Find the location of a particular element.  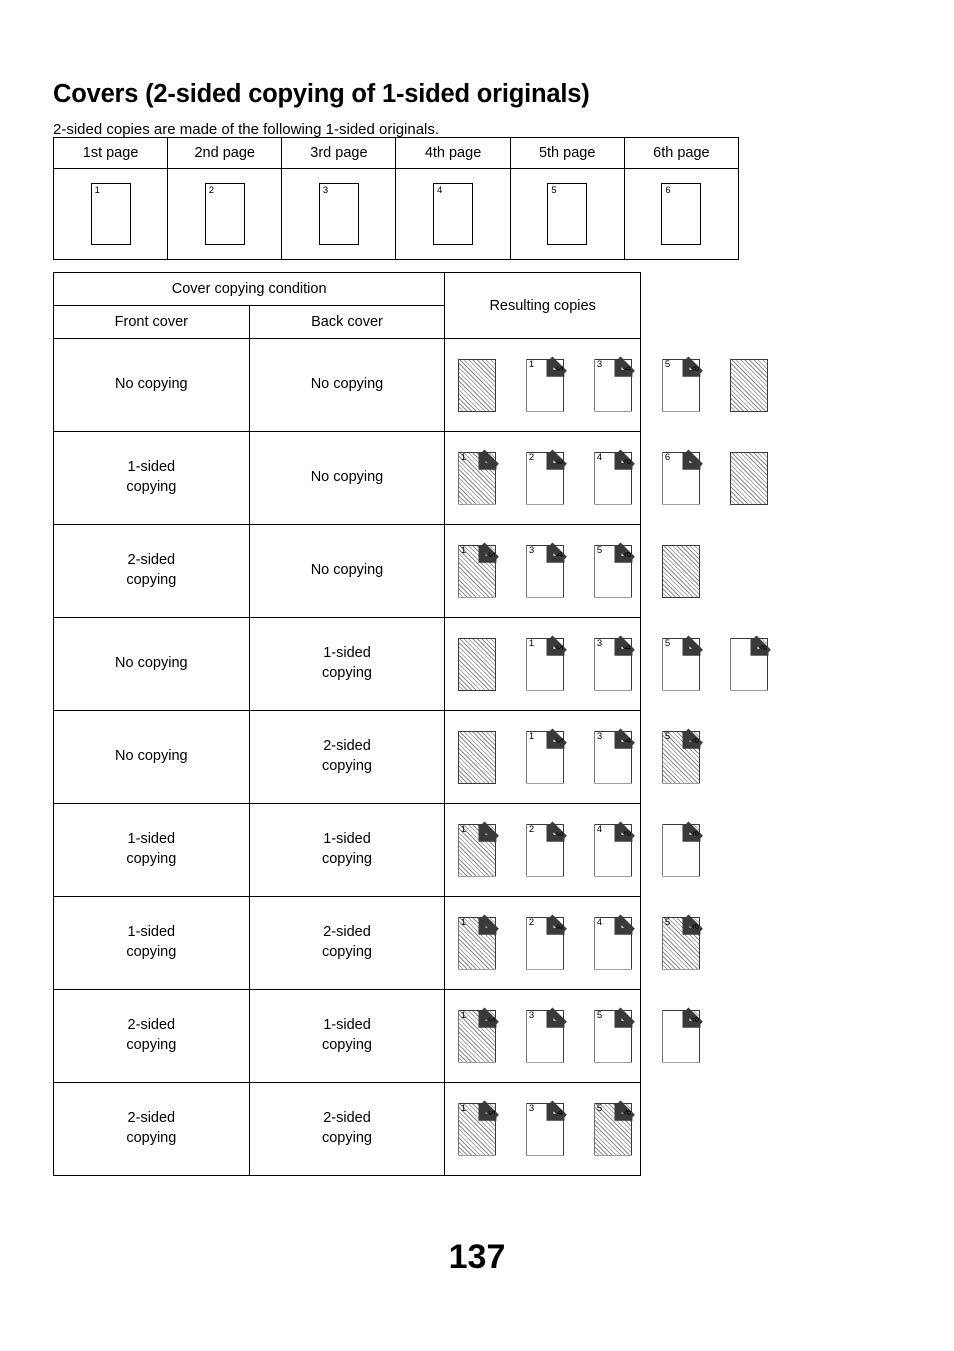

table-row: 2-sided copying No copying 1 2 3 4 5 6 is located at coordinates (378, 571).